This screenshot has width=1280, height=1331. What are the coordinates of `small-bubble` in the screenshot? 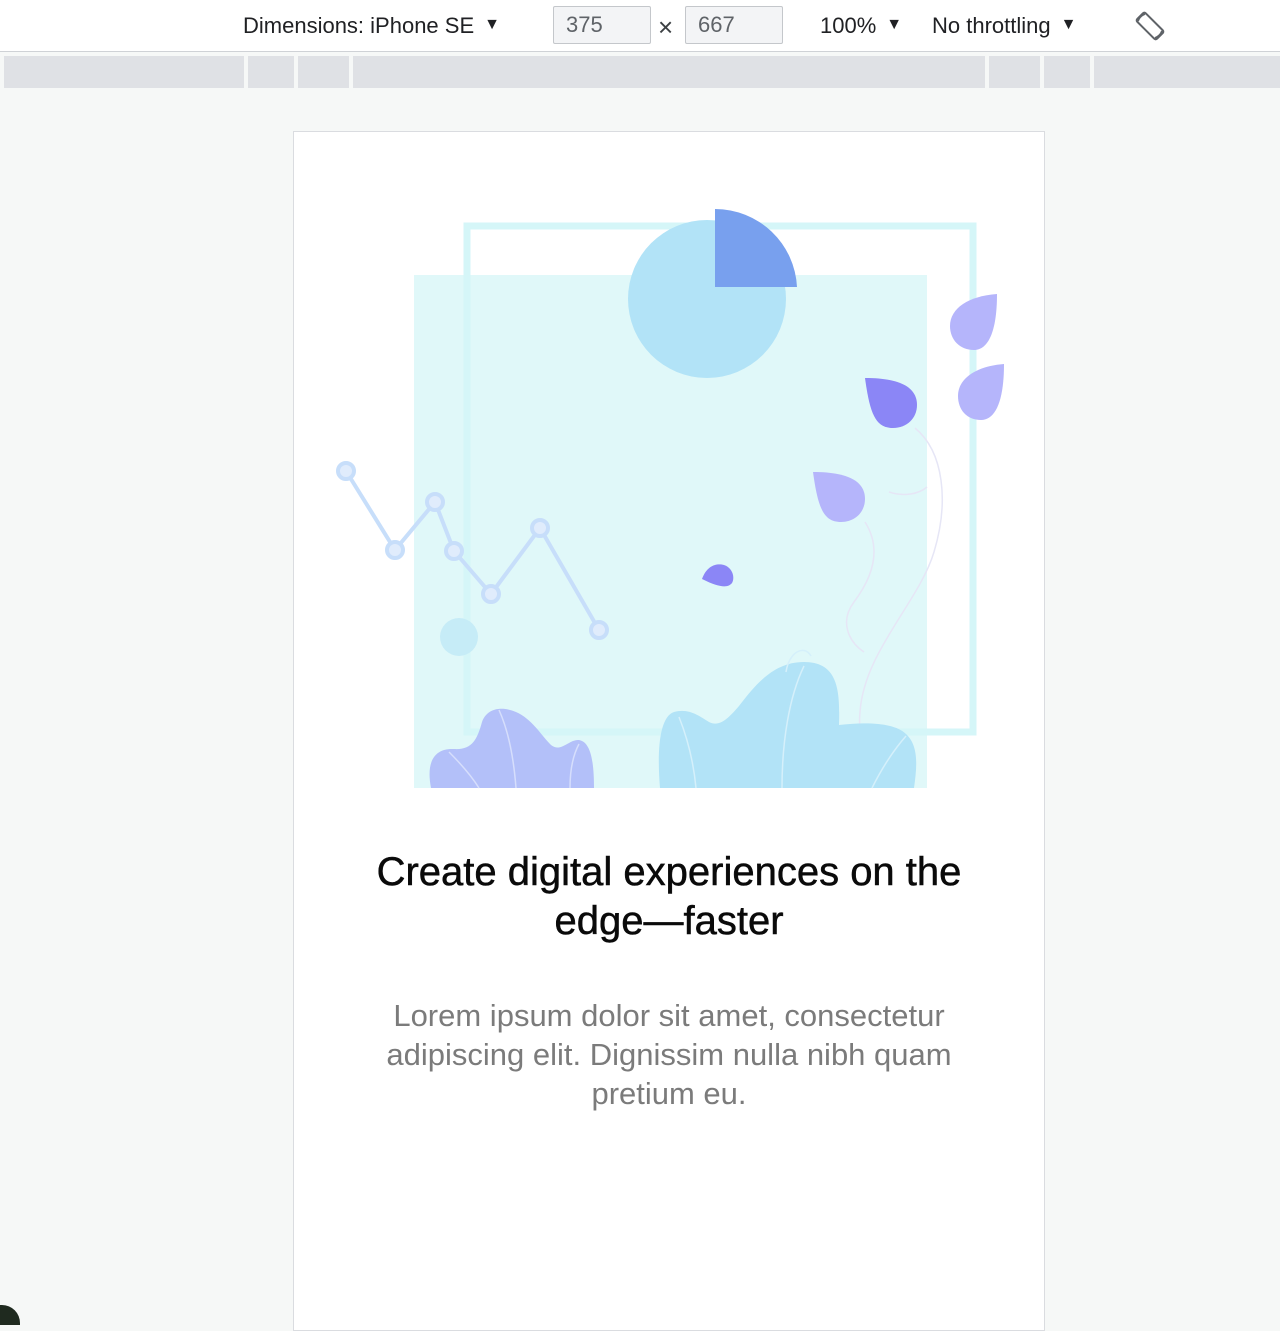 It's located at (459, 637).